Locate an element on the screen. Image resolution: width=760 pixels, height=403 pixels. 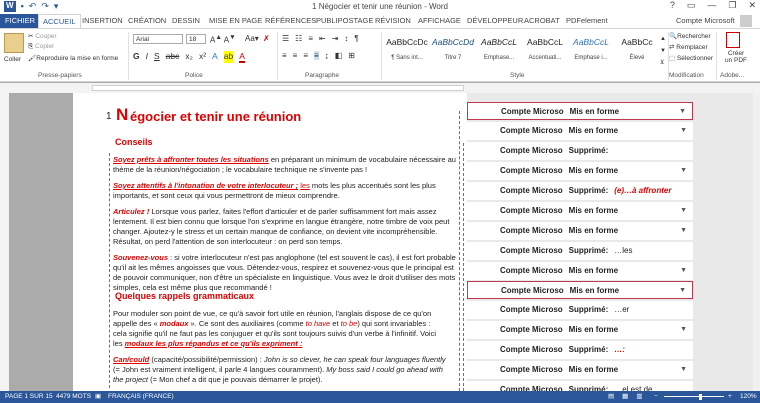
superscript-icon: x² is located at coordinates (202, 57).